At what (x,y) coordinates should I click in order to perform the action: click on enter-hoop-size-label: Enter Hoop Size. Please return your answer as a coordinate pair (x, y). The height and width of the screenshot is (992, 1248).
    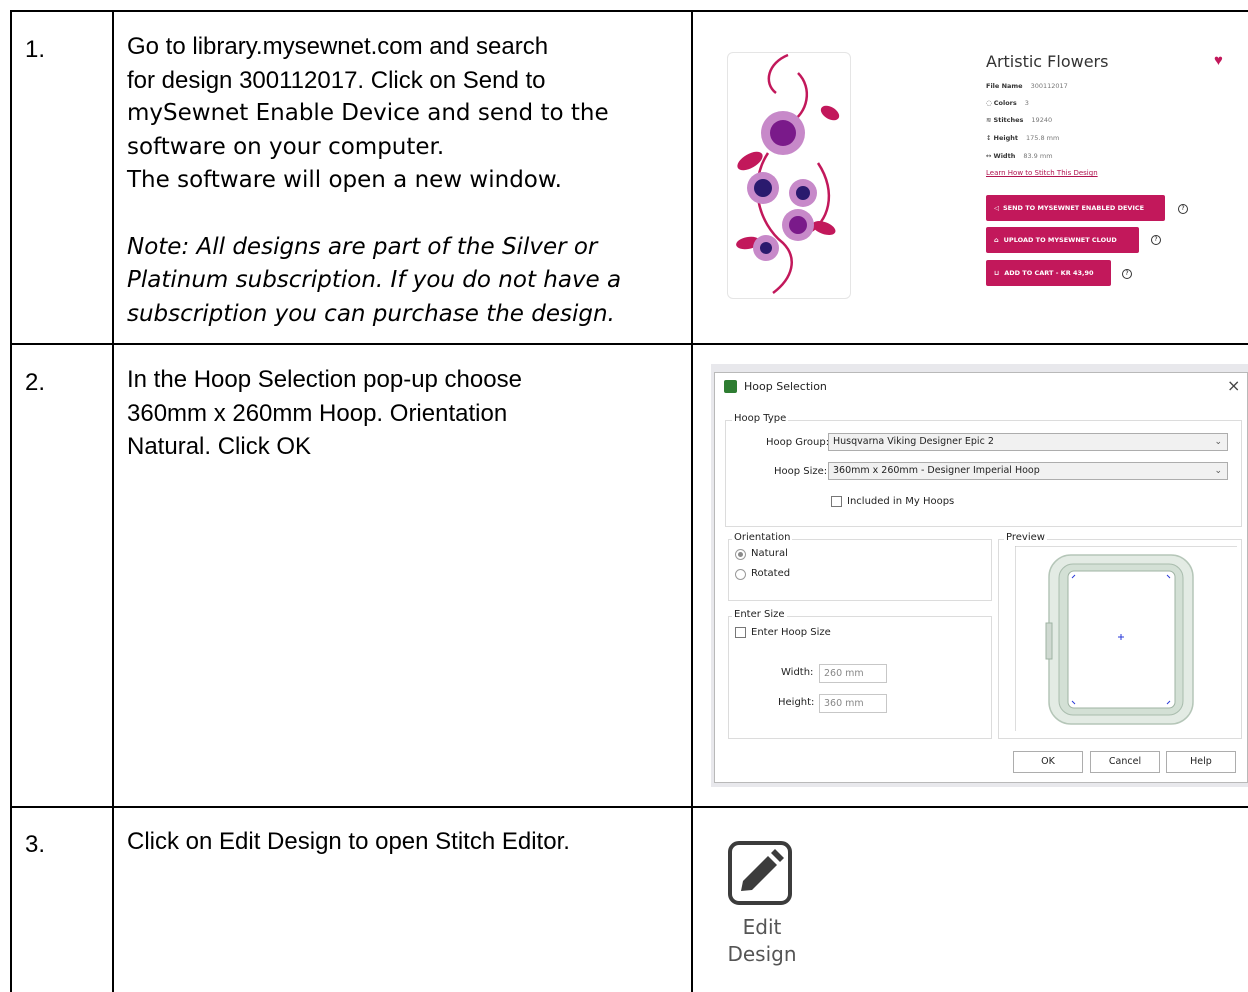
    Looking at the image, I should click on (791, 632).